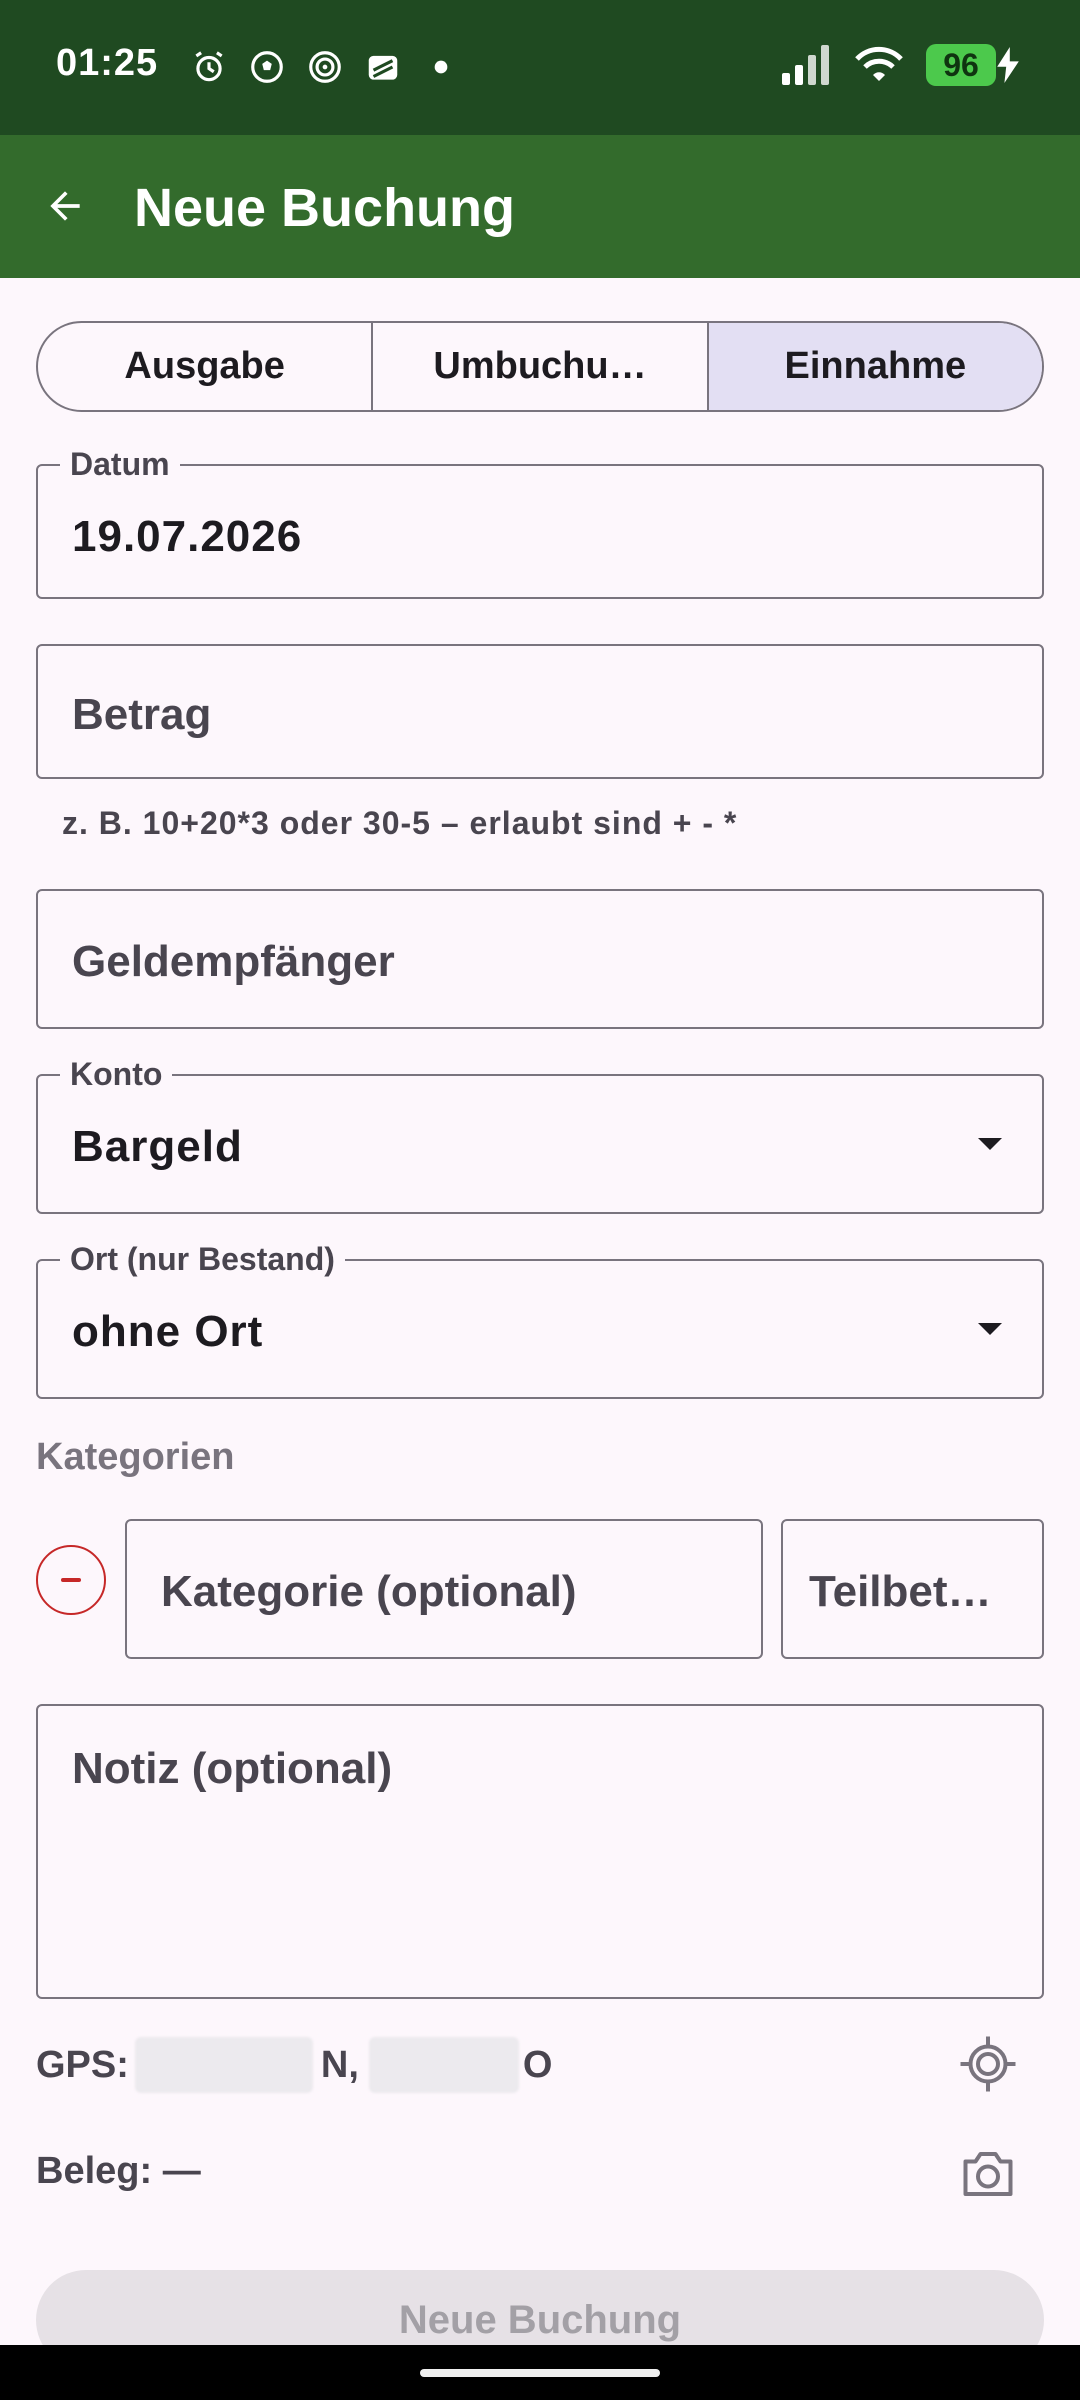 Image resolution: width=1080 pixels, height=2400 pixels. I want to click on minus-icon, so click(71, 1580).